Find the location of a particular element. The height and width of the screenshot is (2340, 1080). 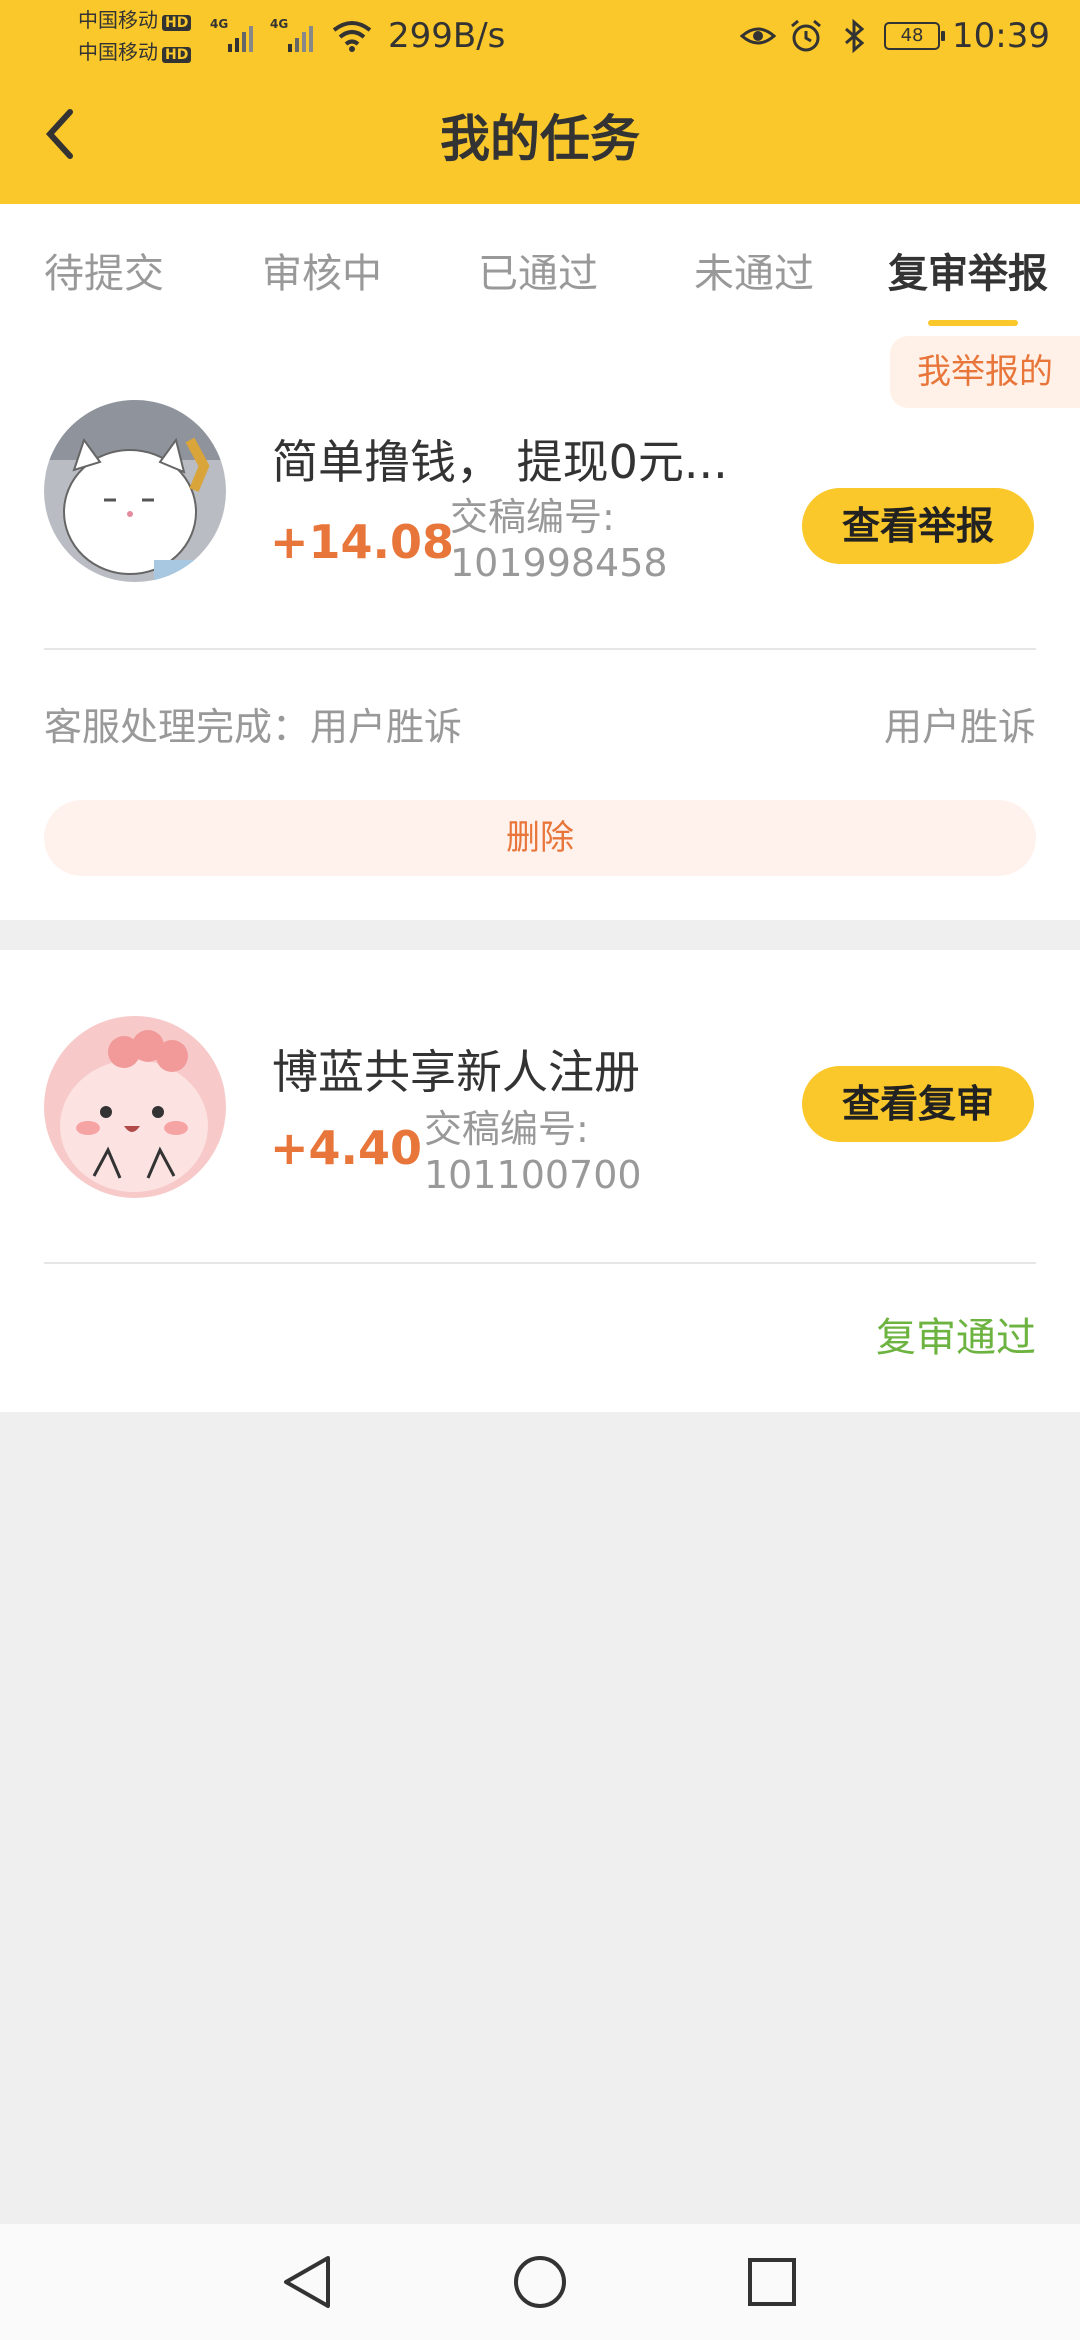

clock: 10:39 is located at coordinates (1001, 36).